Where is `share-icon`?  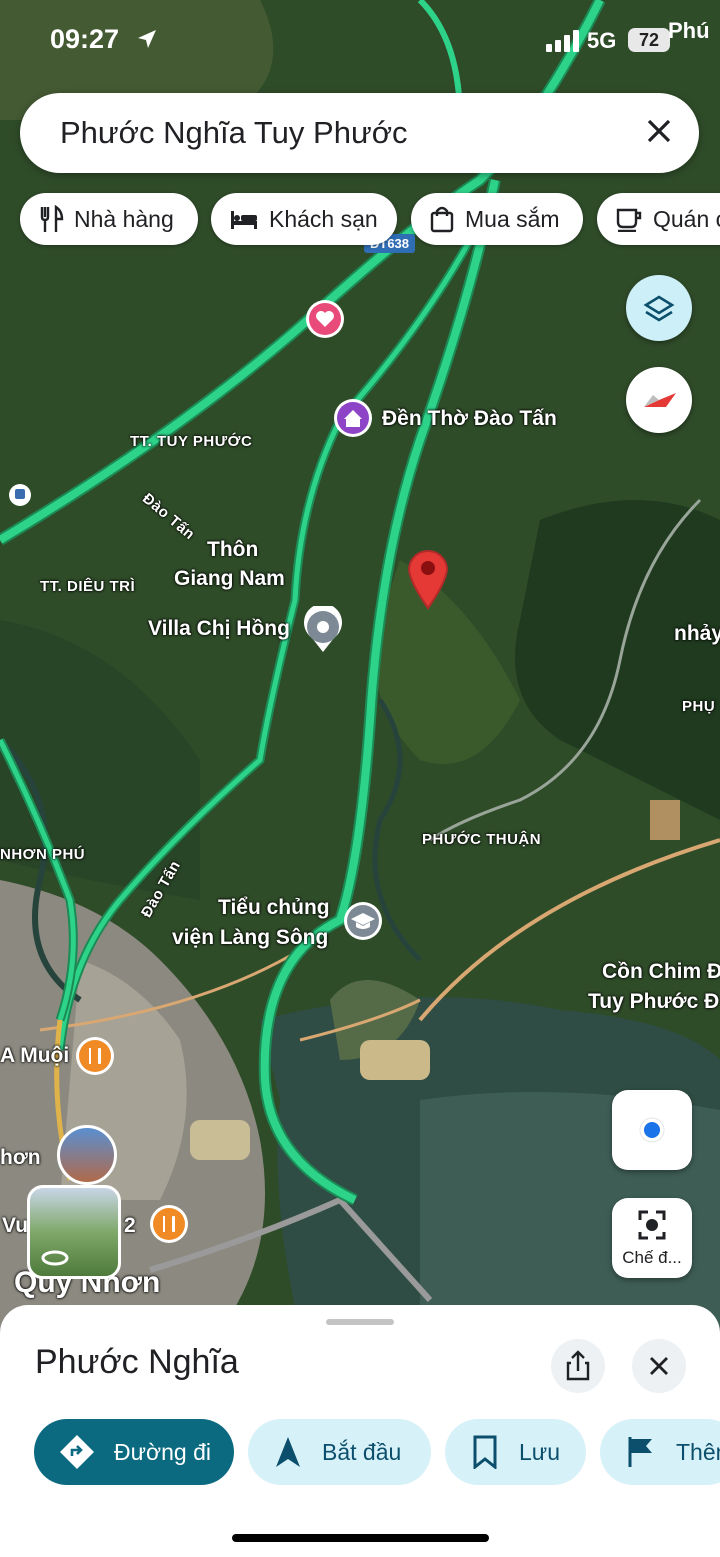 share-icon is located at coordinates (578, 1365).